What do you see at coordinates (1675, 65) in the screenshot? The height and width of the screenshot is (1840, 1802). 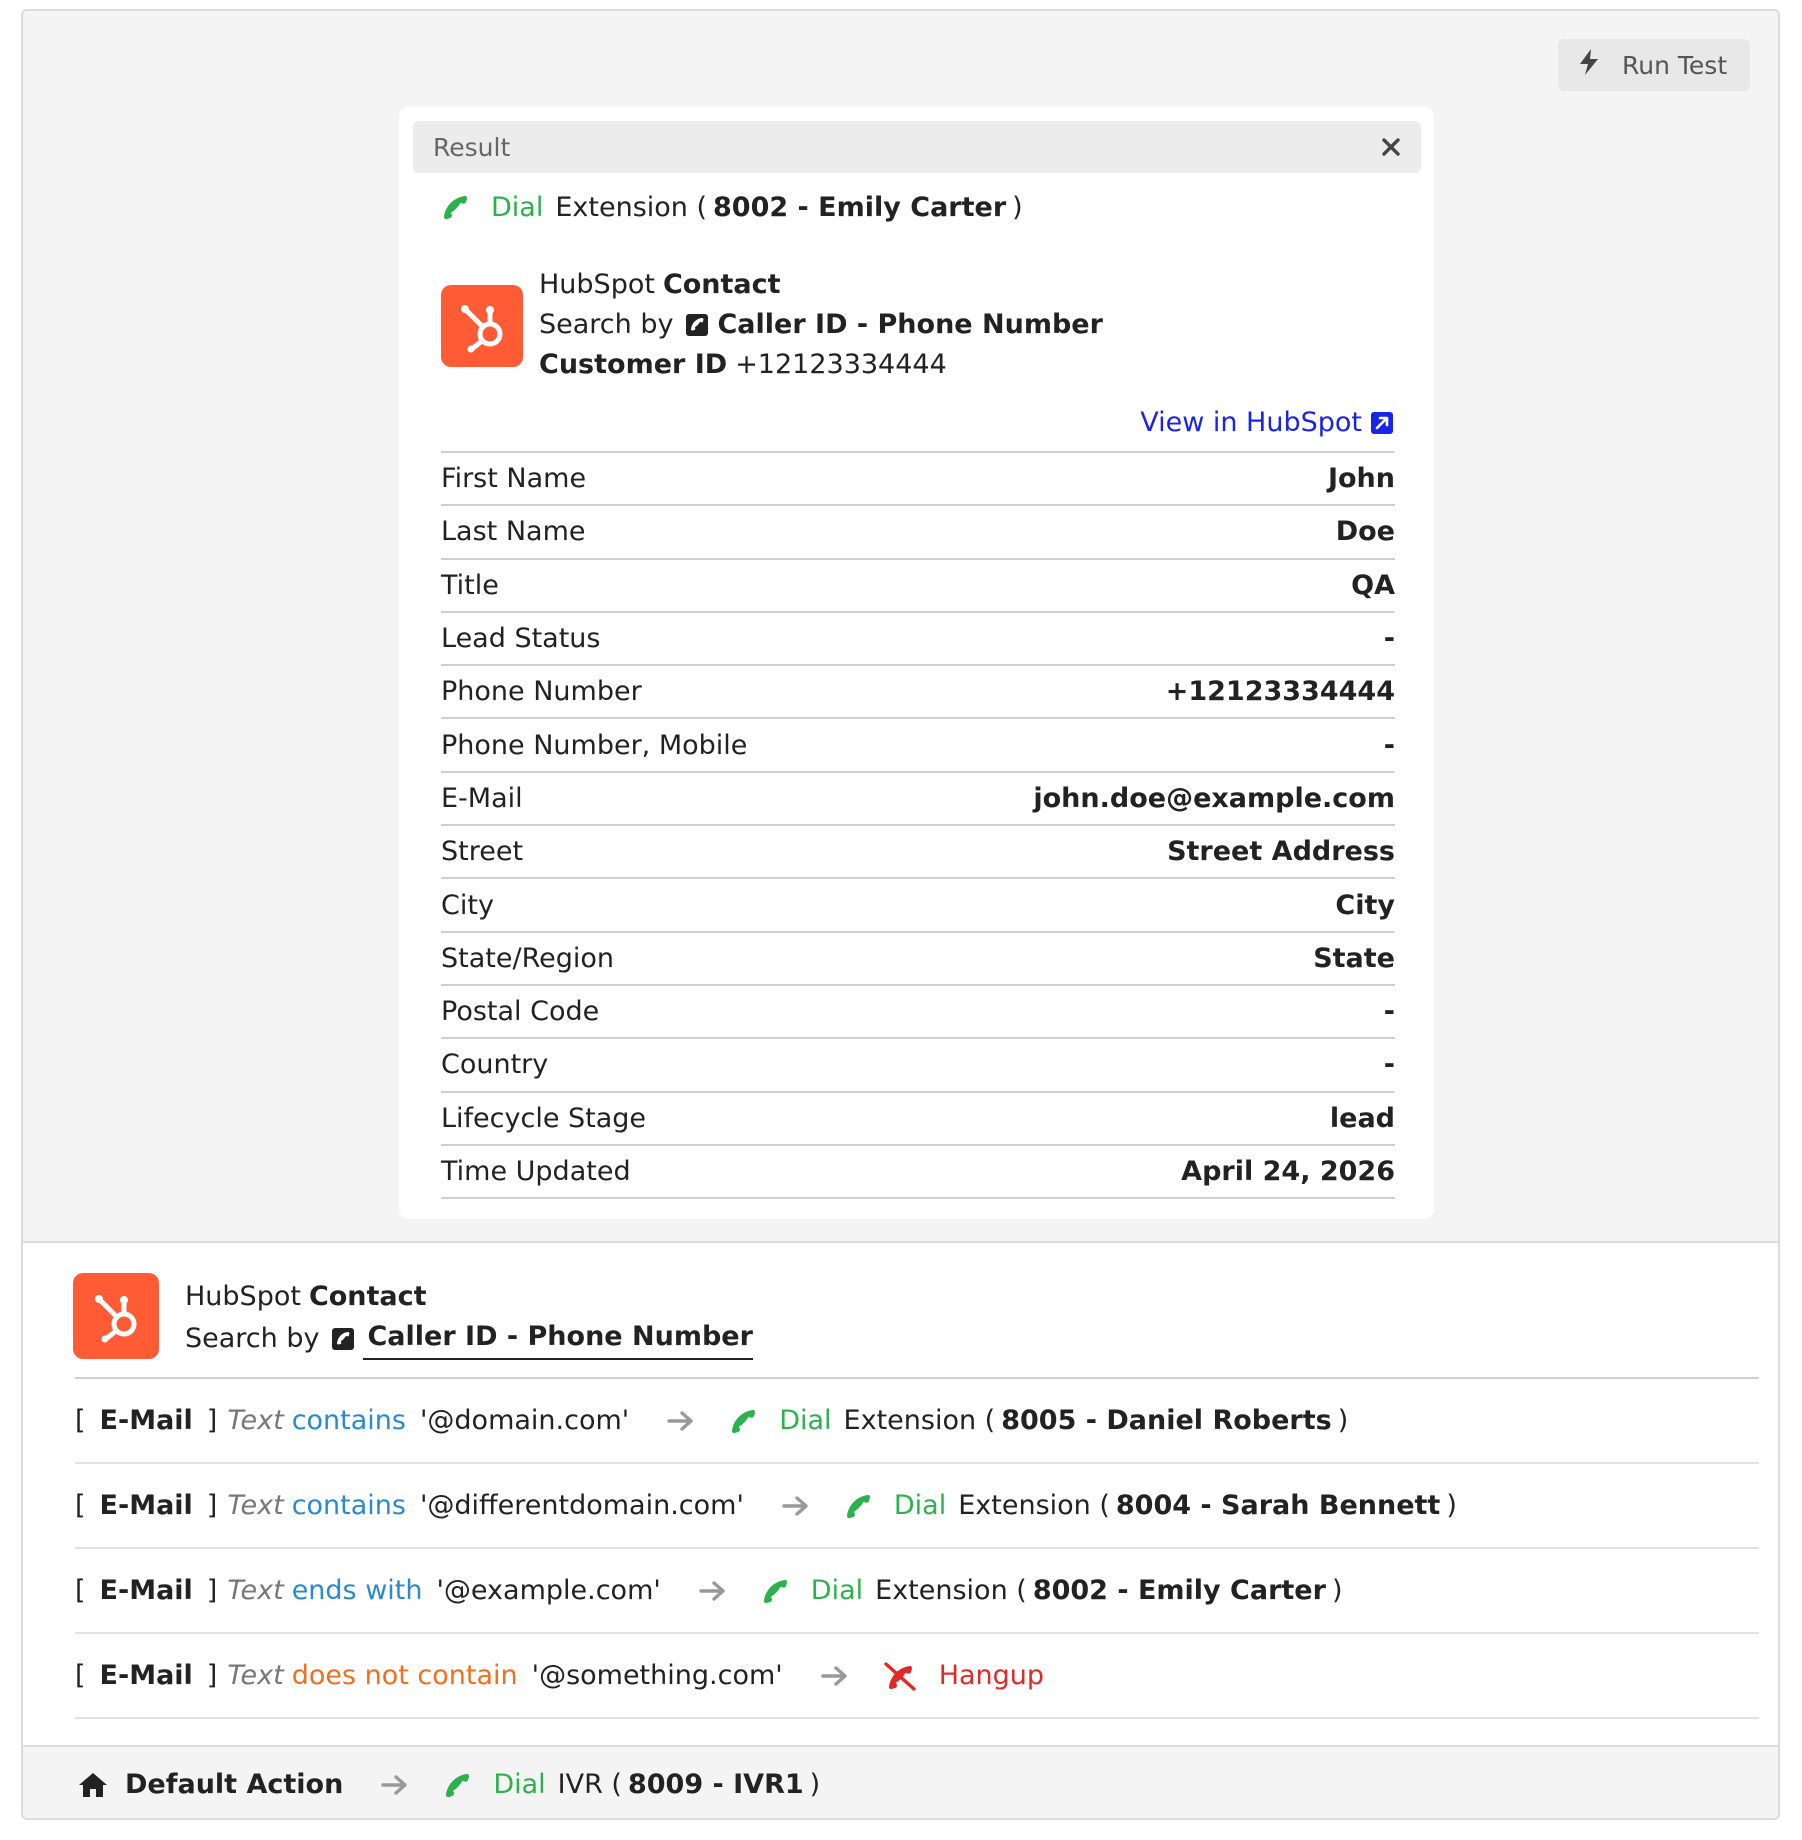 I see `run-test-label: Run Test` at bounding box center [1675, 65].